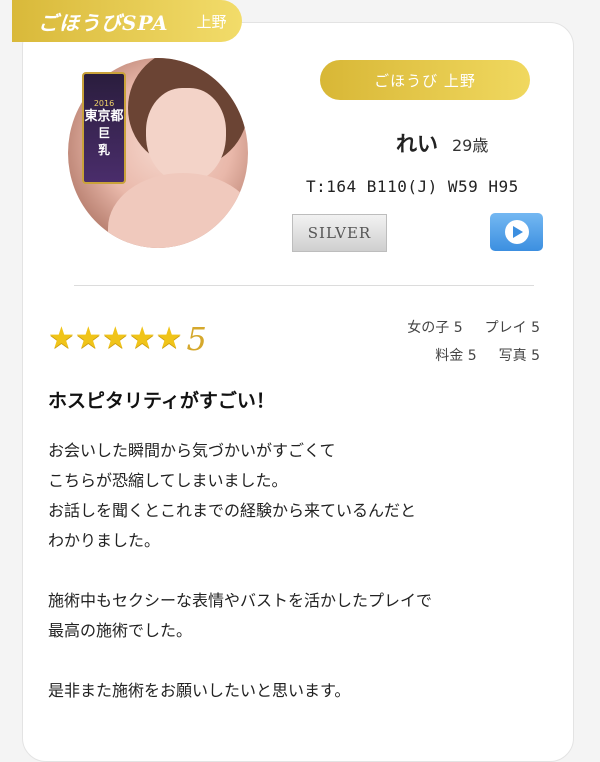  Describe the element at coordinates (519, 356) in the screenshot. I see `score-photo: 写真 5` at that location.